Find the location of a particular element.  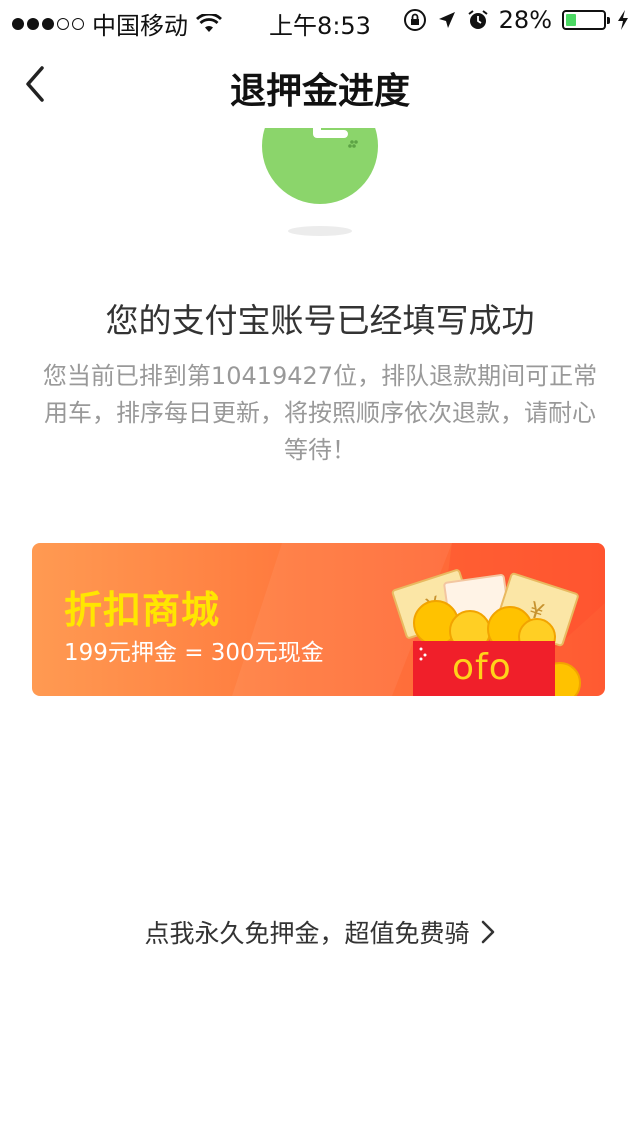

clock-illustration is located at coordinates (320, 188).